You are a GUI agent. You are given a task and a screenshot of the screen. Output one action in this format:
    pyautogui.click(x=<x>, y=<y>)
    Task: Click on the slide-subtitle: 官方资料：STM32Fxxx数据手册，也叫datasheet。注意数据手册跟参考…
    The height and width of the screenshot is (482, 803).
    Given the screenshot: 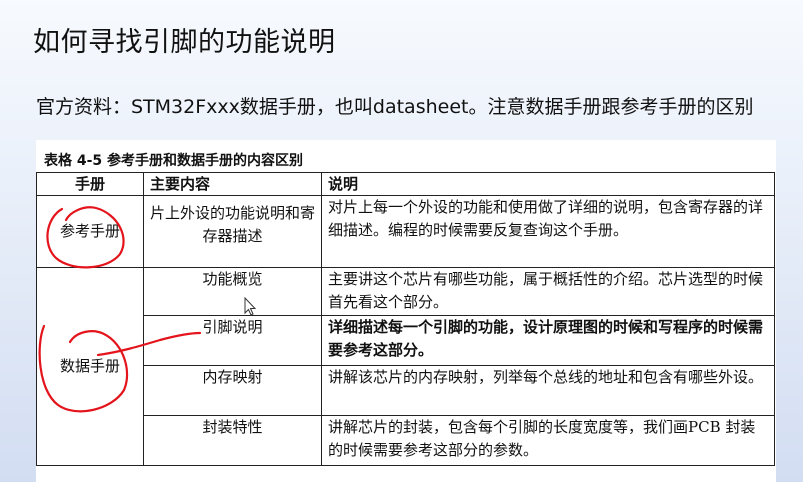 What is the action you would take?
    pyautogui.click(x=395, y=107)
    